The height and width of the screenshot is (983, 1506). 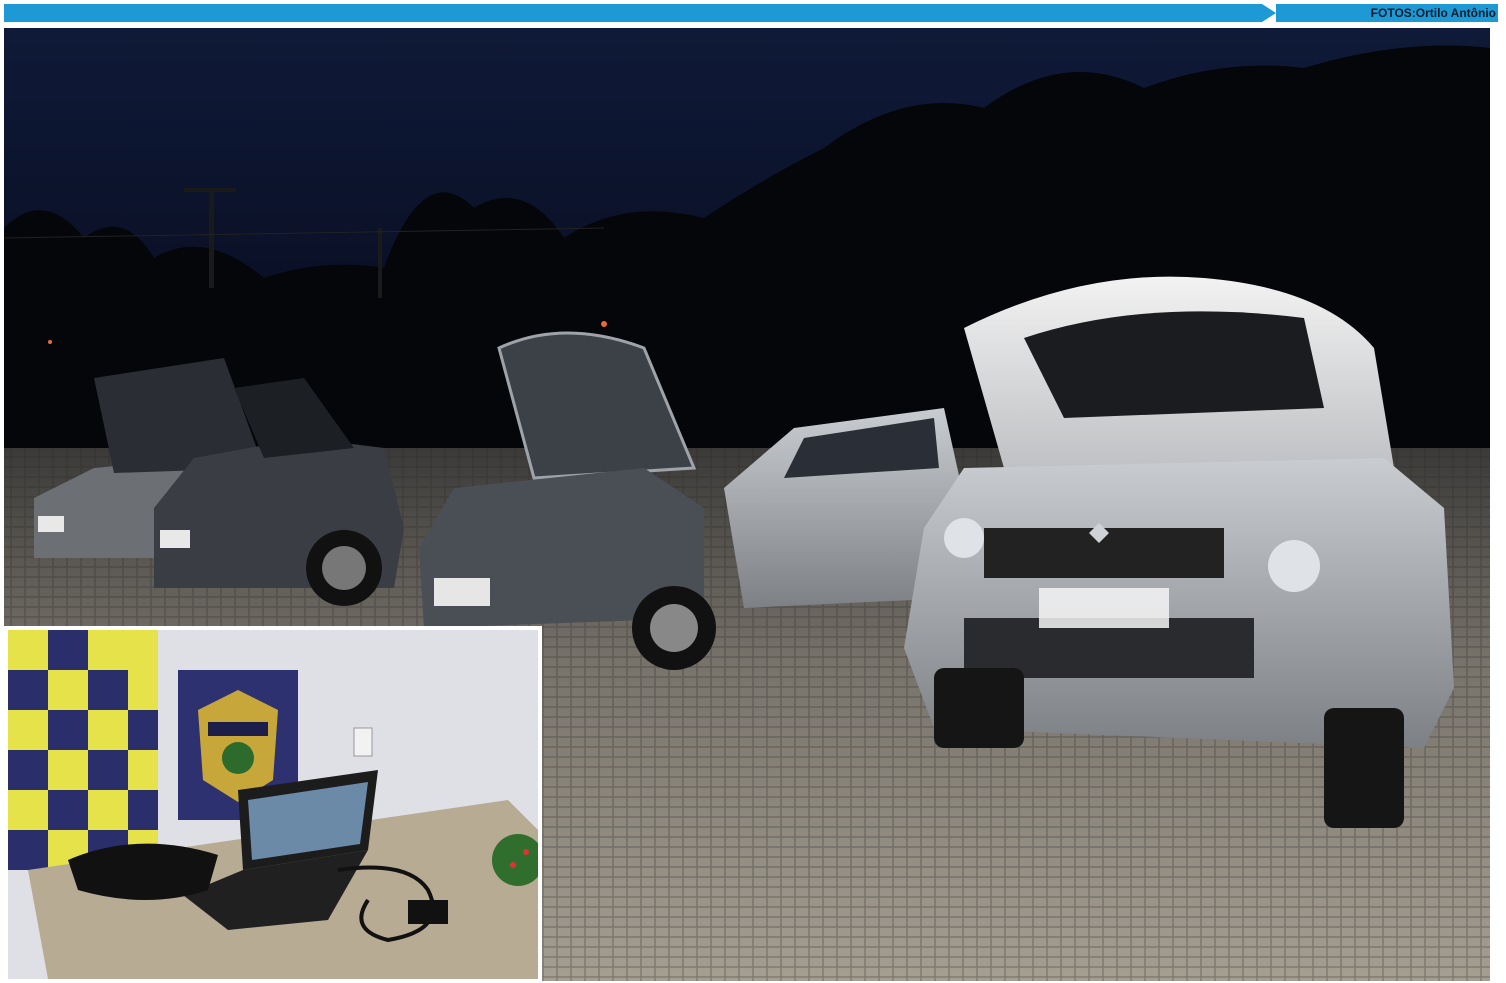 I want to click on prf-backdrop, so click(x=83, y=750).